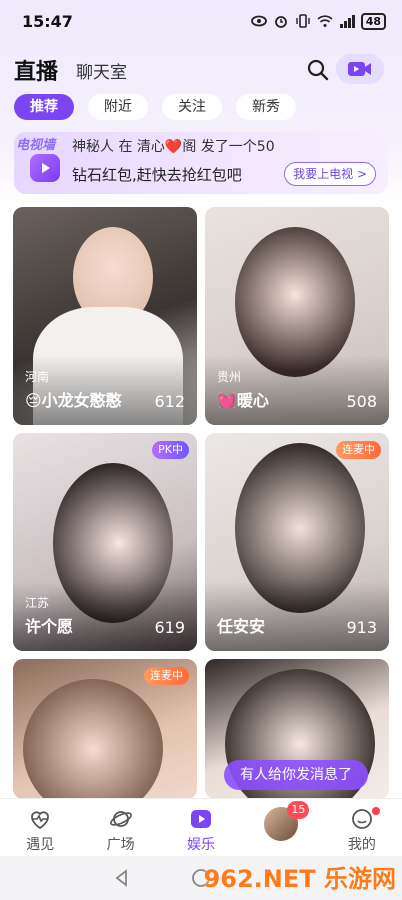  I want to click on banner-message: 钻石红包,赶快去抢红包吧, so click(157, 175).